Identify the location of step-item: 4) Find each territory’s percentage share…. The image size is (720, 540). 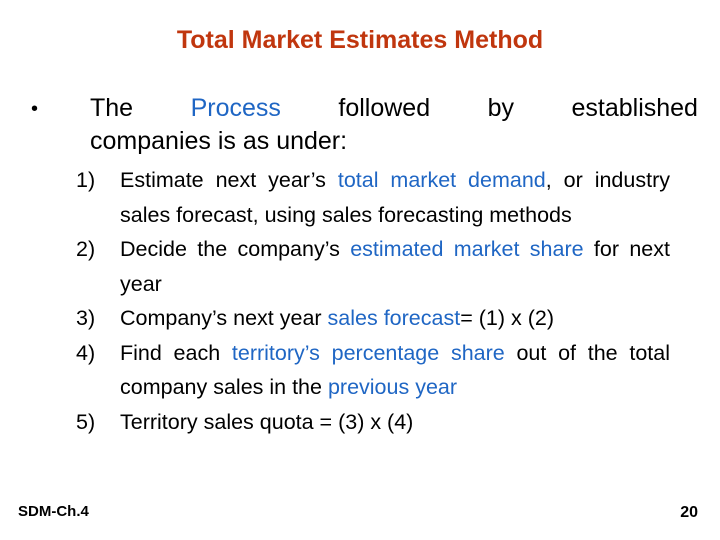
(373, 370).